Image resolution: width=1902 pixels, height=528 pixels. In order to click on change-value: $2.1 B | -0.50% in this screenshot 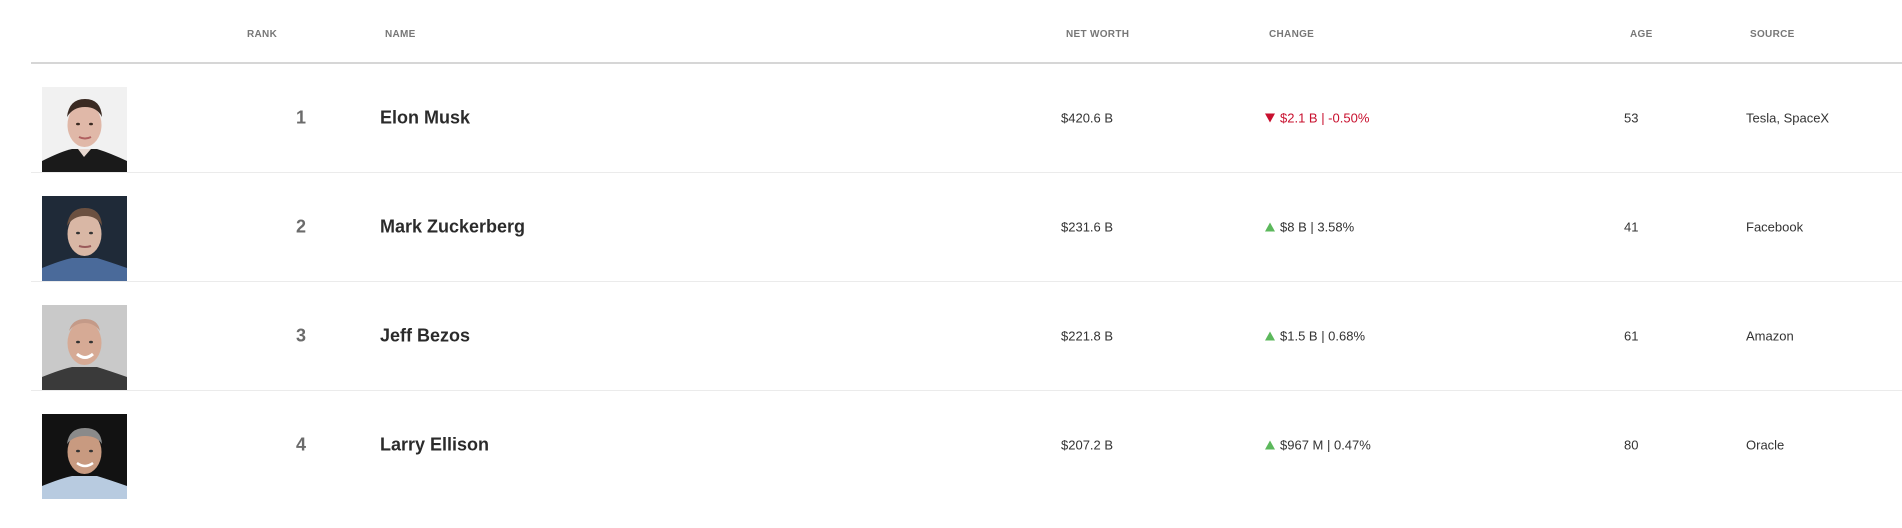, I will do `click(1317, 118)`.